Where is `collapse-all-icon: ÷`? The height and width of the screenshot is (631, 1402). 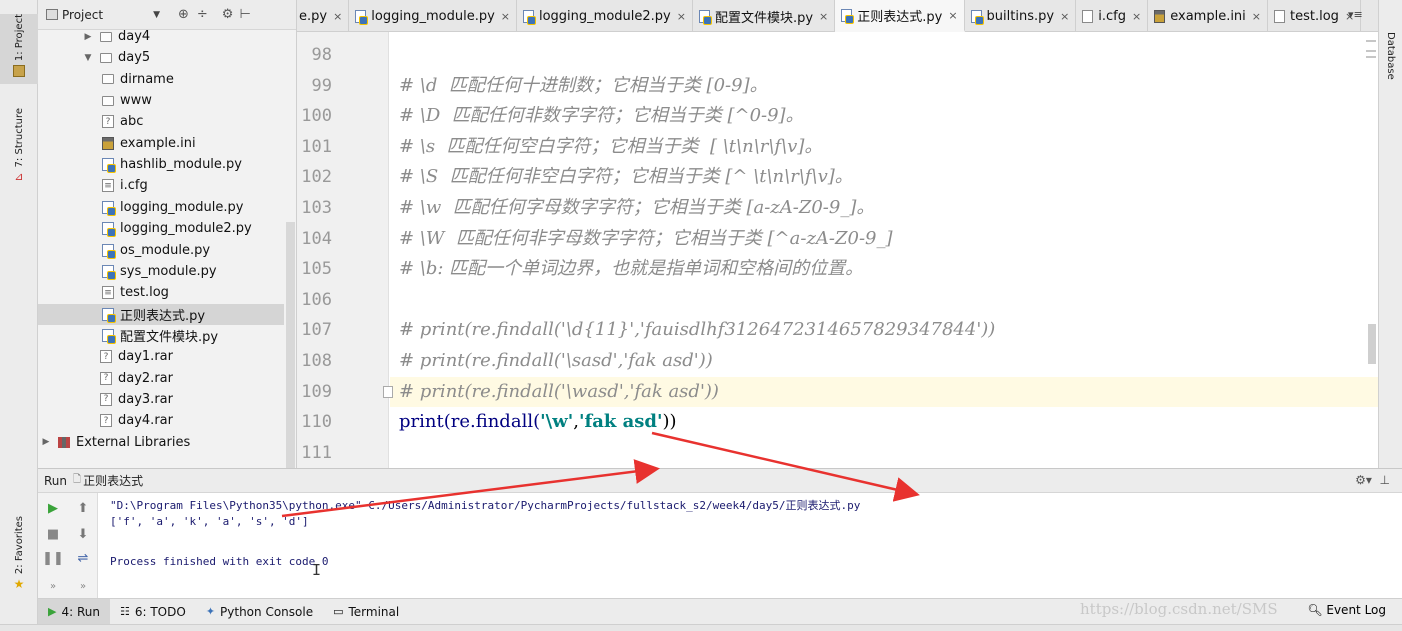
collapse-all-icon: ÷ is located at coordinates (202, 14).